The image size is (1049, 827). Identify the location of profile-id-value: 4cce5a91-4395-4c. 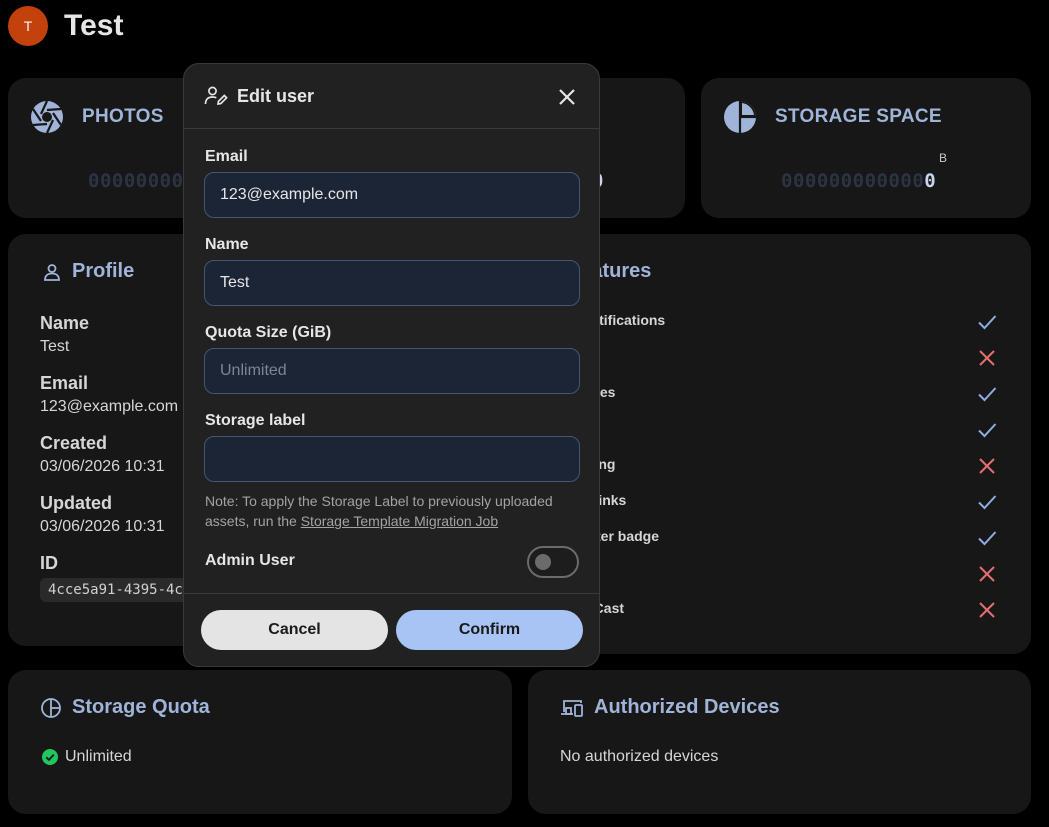
(115, 590).